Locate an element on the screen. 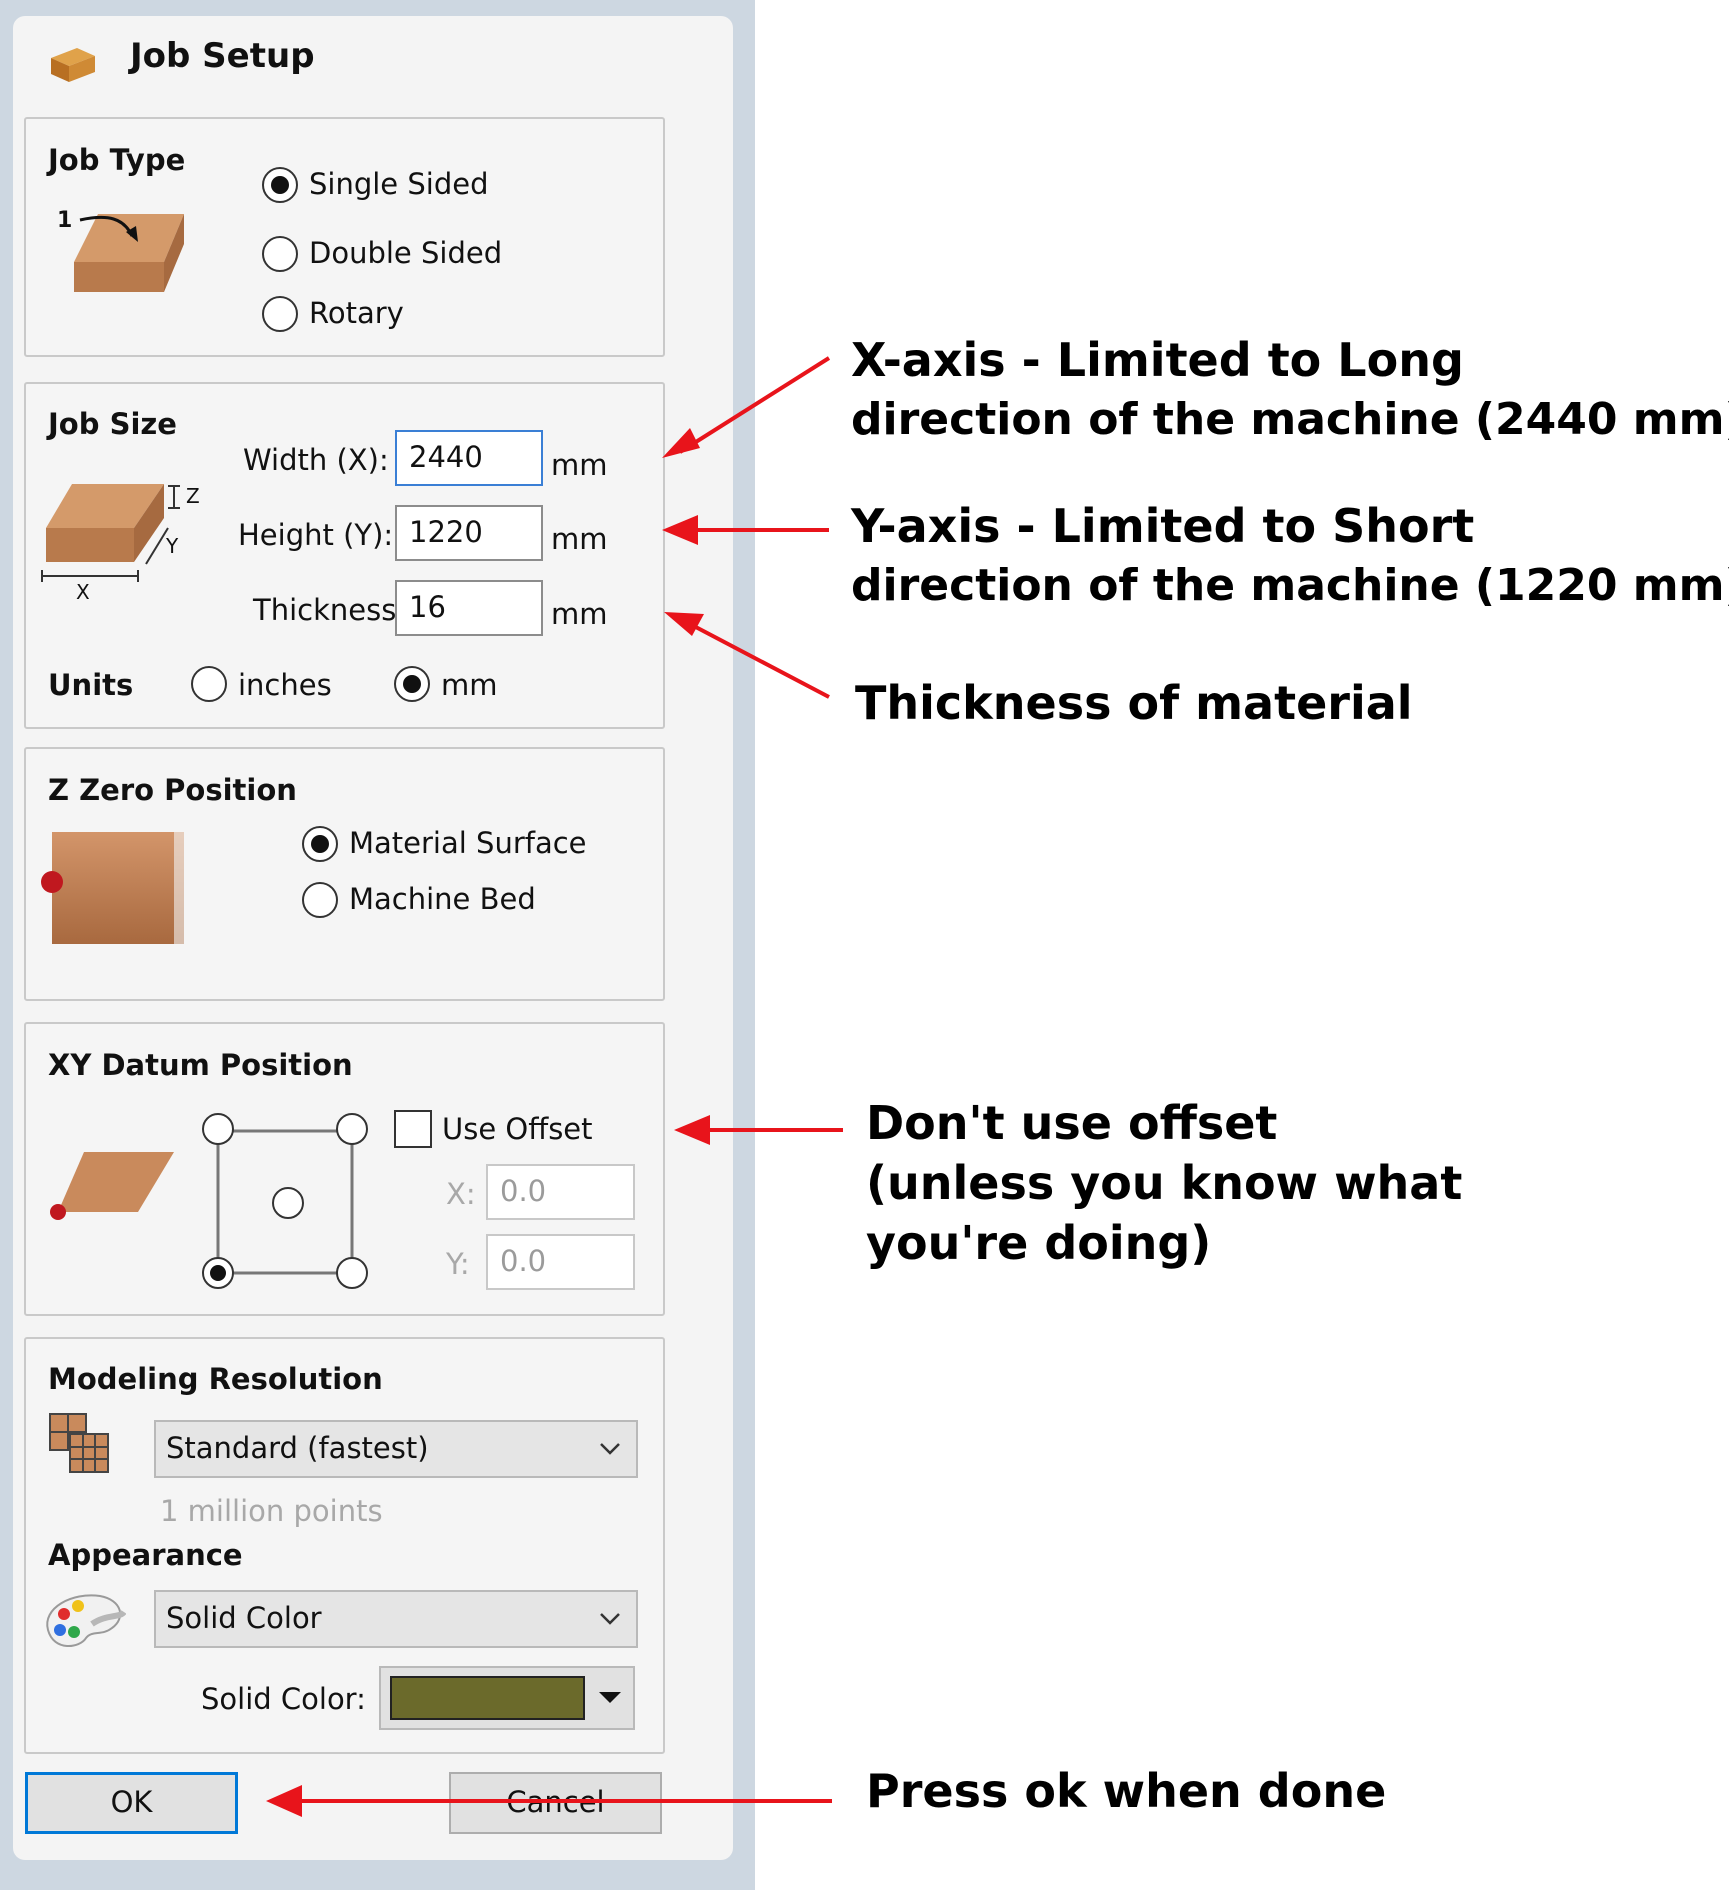  y-axis-note-line2: direction of the machine (1220 mm) is located at coordinates (1290, 585).